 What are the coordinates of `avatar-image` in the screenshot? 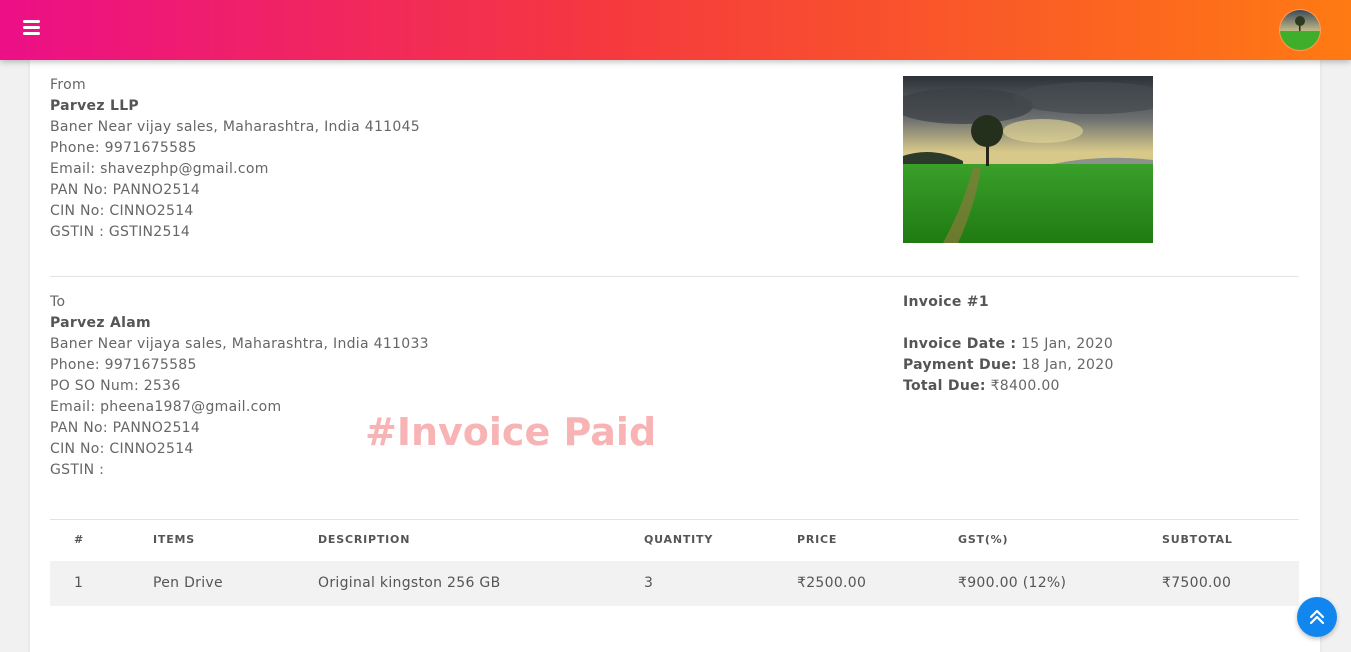 It's located at (1300, 30).